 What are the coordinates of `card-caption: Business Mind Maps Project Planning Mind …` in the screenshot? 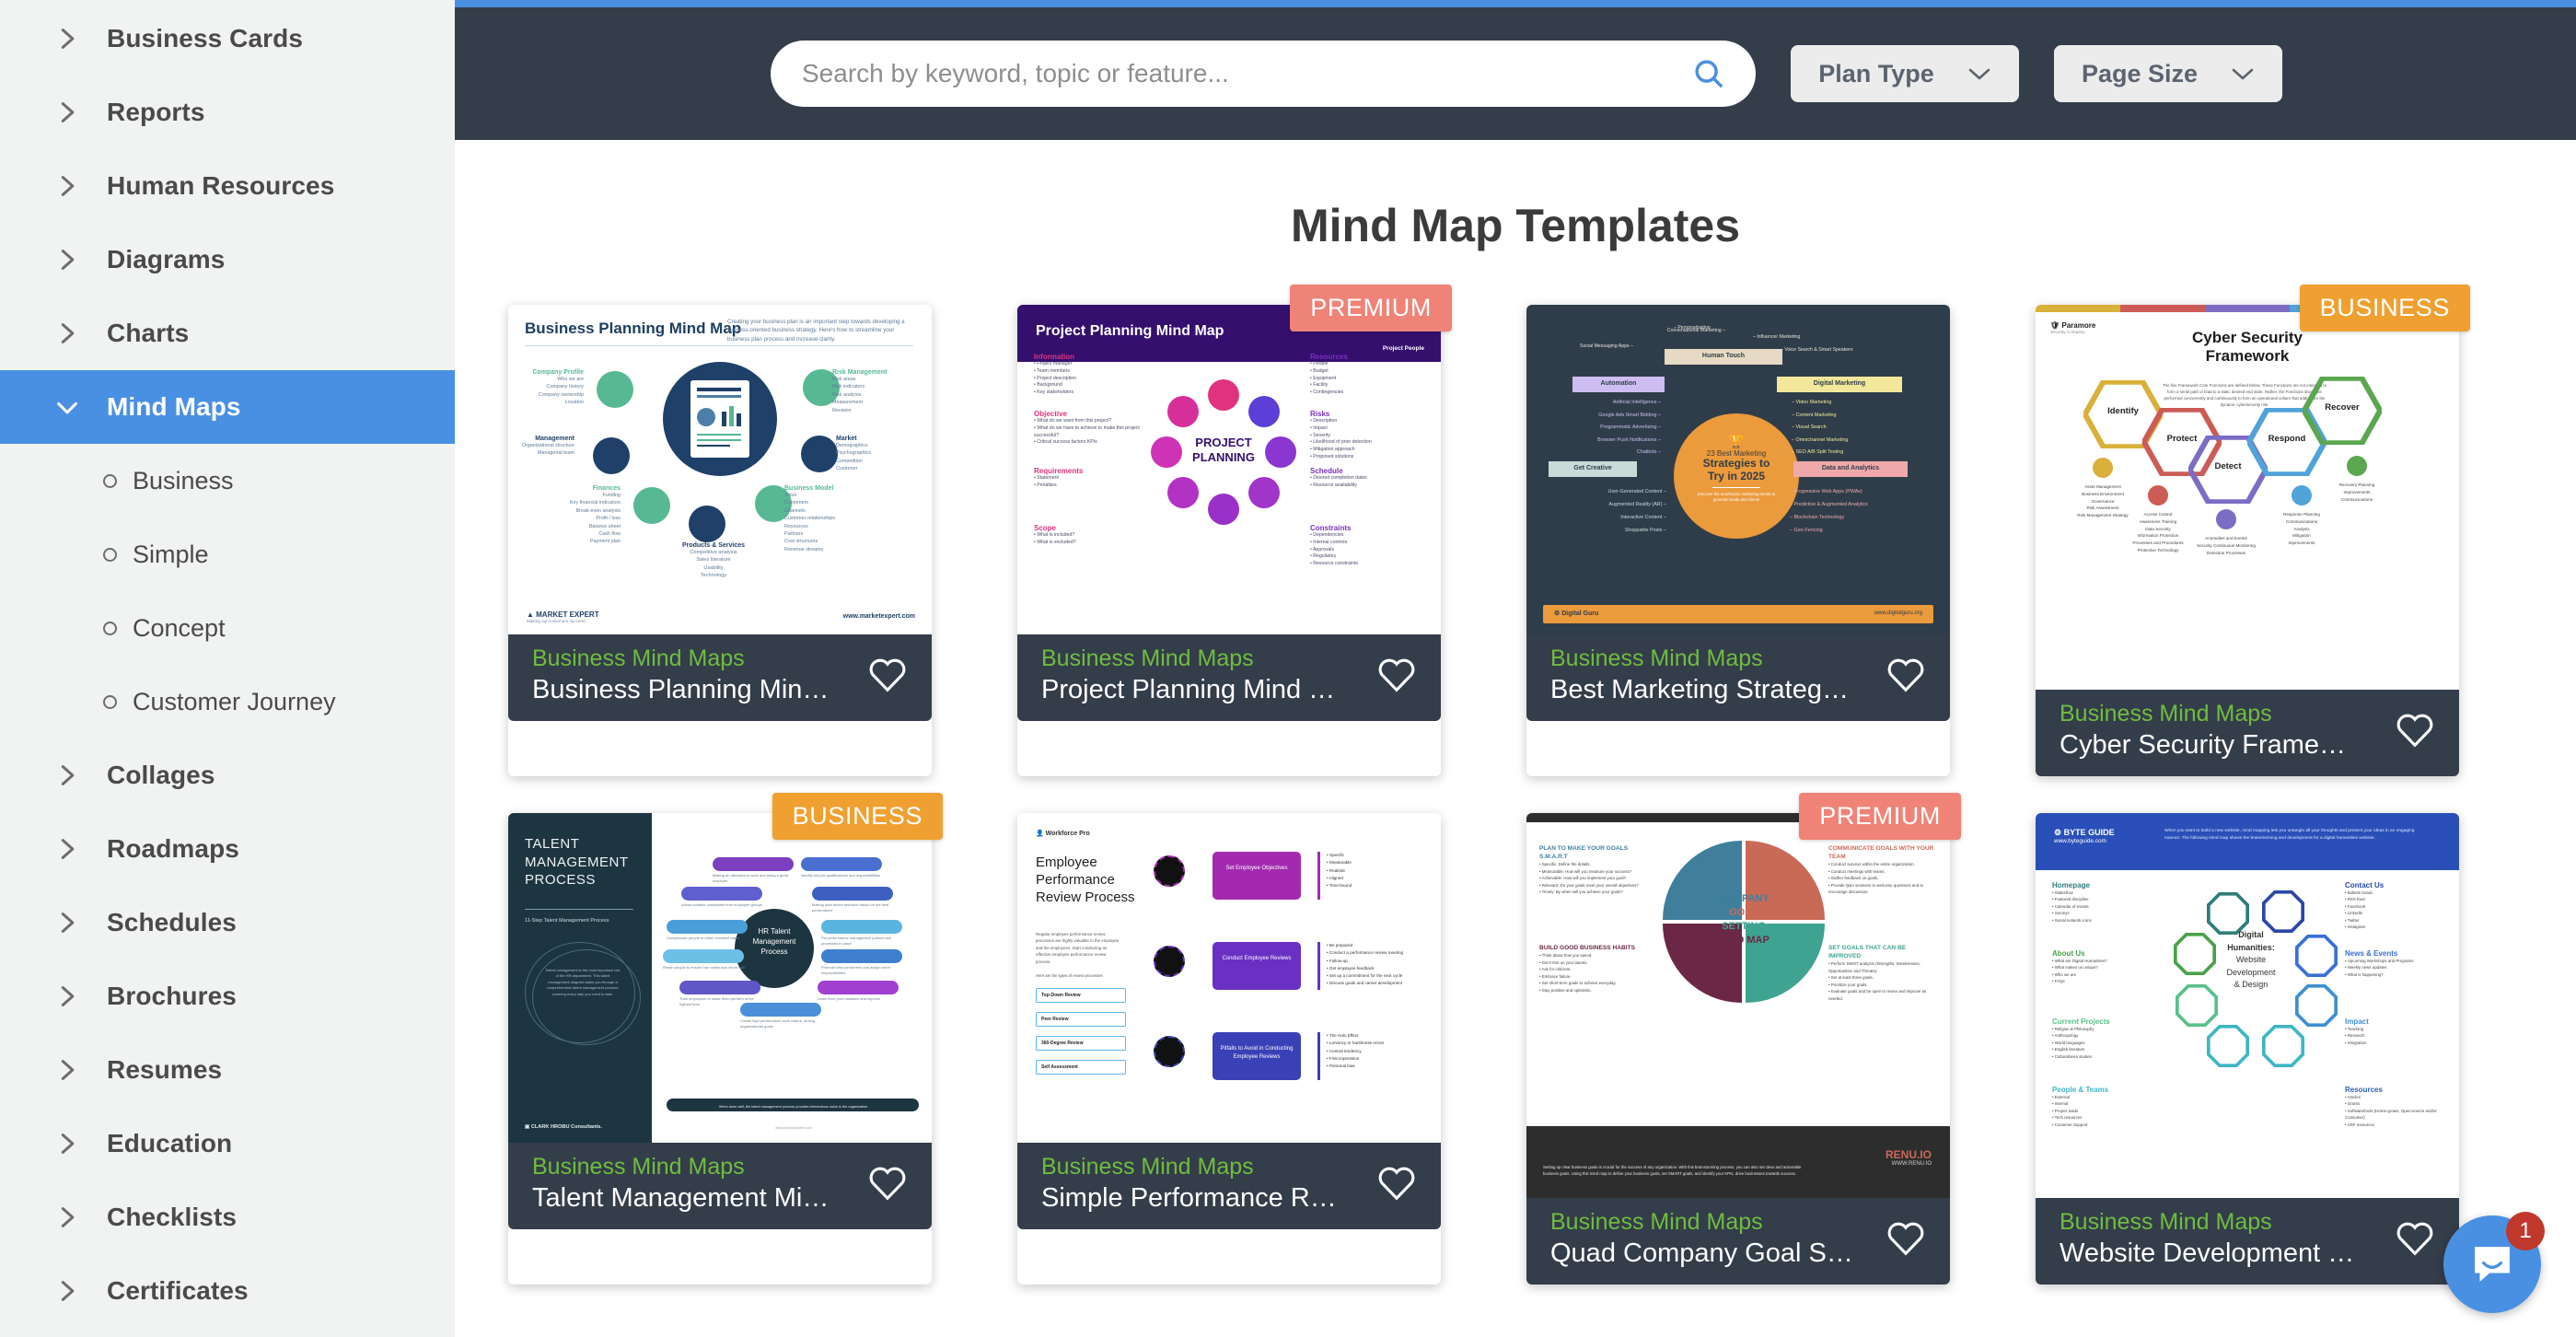 It's located at (1229, 677).